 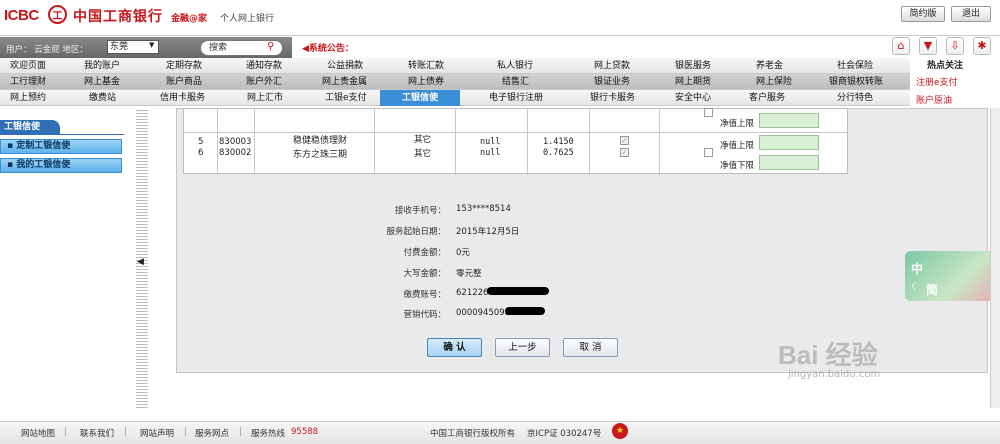 What do you see at coordinates (423, 140) in the screenshot?
I see `row-type: 其它` at bounding box center [423, 140].